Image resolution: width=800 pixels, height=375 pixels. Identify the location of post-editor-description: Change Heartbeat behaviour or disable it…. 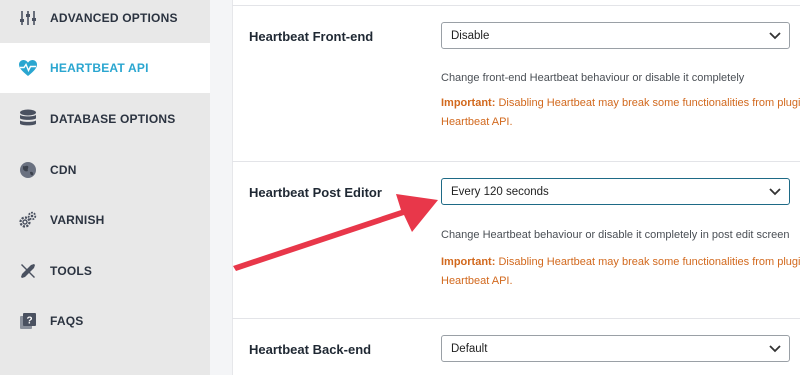
(615, 235).